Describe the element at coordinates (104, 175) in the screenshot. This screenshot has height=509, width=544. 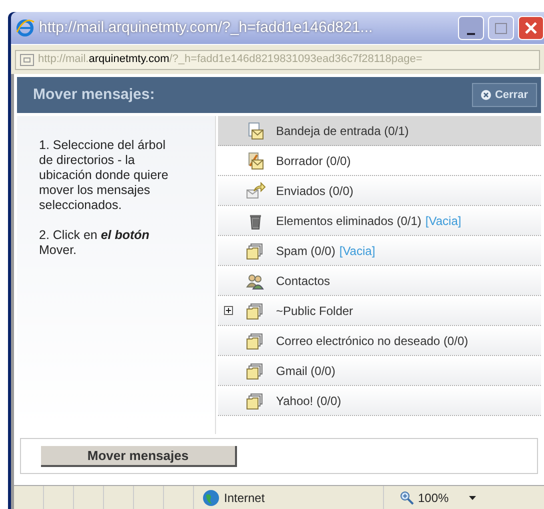
I see `instruction-text: 1. Seleccione del árbol de directorios - la ubicación donde quiere mover los mensajes seleccionados.` at that location.